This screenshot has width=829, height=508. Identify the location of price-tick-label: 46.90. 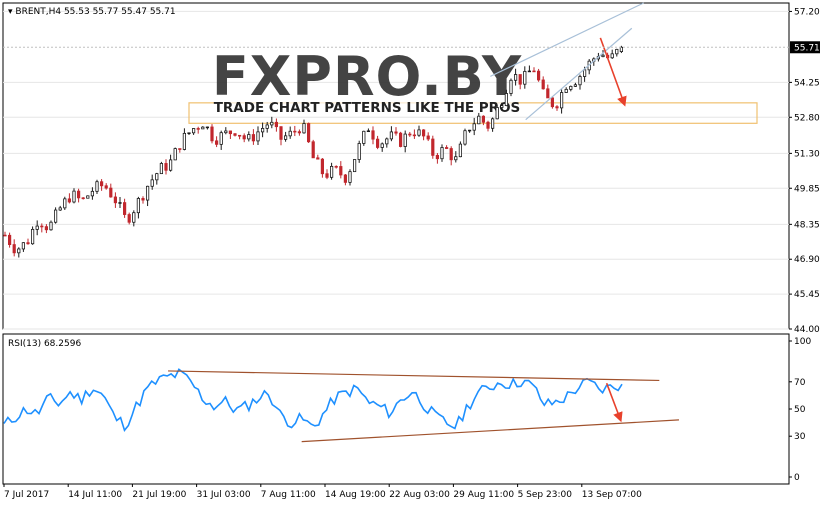
(807, 260).